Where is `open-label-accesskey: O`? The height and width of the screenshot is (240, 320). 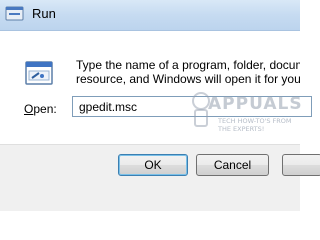
open-label-accesskey: O is located at coordinates (29, 109).